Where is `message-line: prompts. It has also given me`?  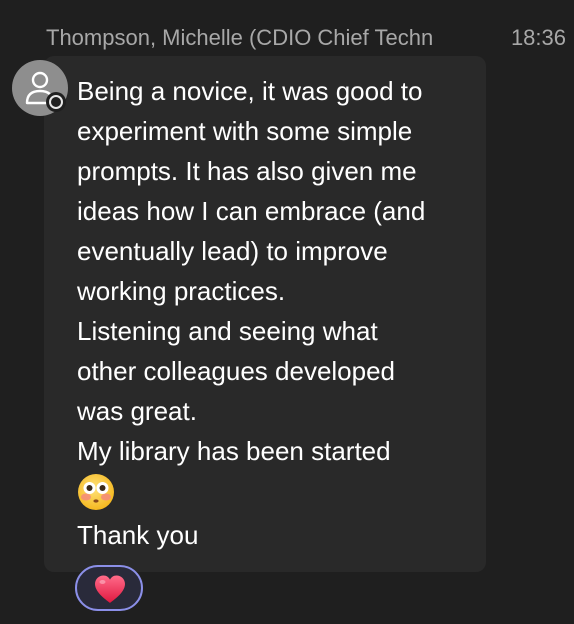
message-line: prompts. It has also given me is located at coordinates (247, 171).